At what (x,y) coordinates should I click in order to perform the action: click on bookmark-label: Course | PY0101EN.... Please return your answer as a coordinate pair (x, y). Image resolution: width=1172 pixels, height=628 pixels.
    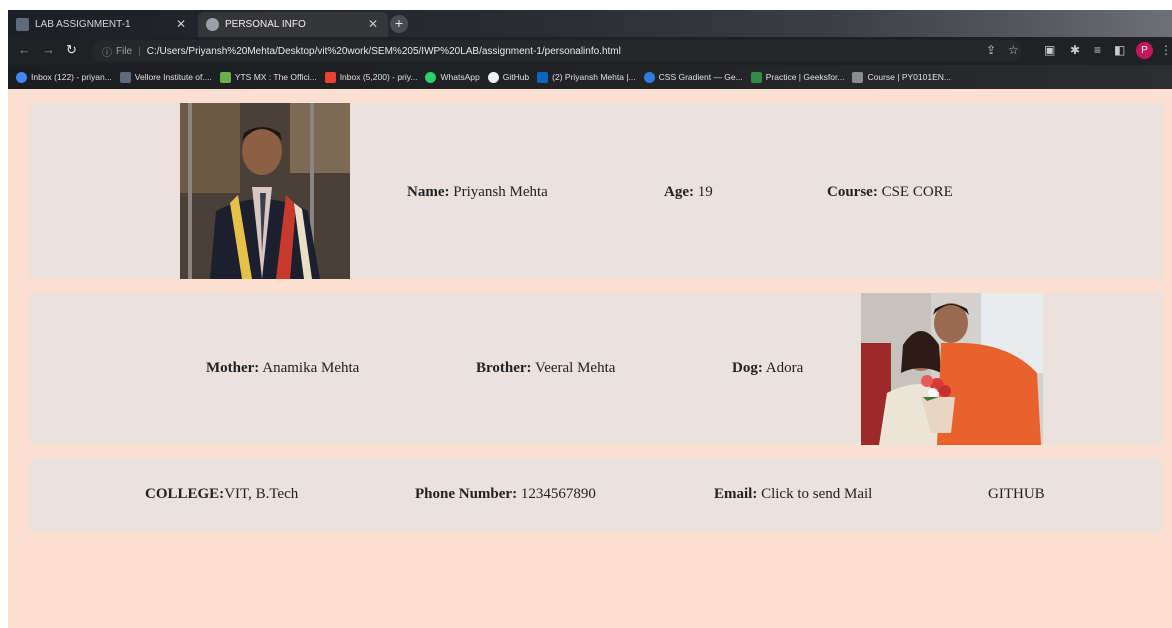
    Looking at the image, I should click on (909, 77).